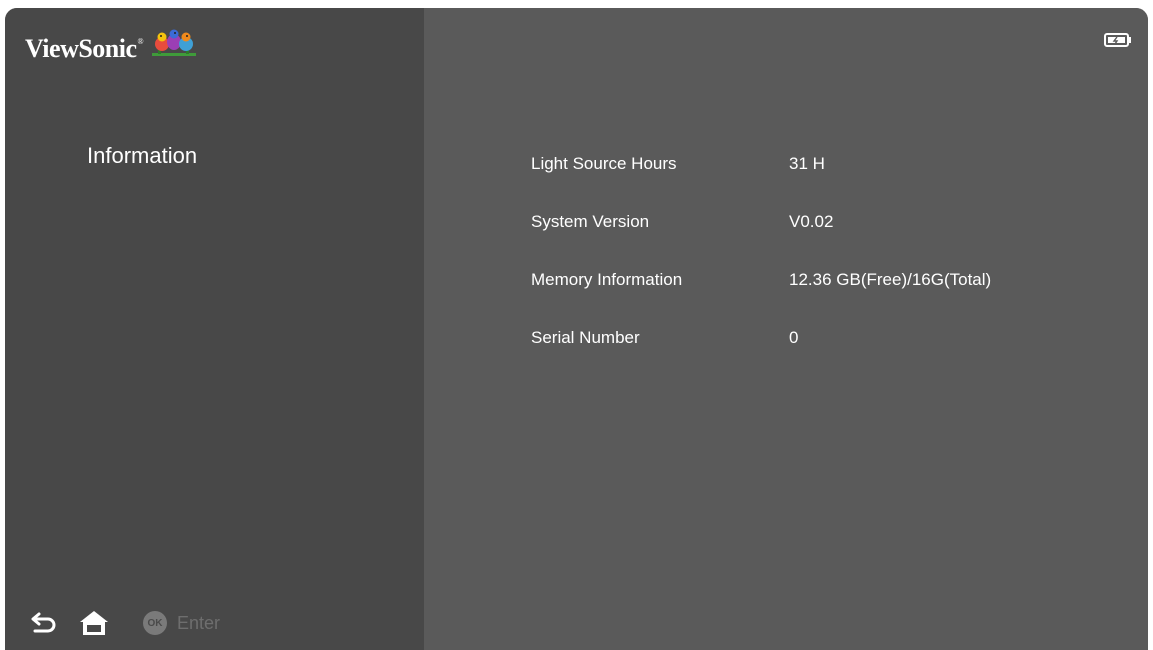 The image size is (1153, 650). What do you see at coordinates (890, 279) in the screenshot?
I see `info-value: 12.36 GB(Free)/16G(Total)` at bounding box center [890, 279].